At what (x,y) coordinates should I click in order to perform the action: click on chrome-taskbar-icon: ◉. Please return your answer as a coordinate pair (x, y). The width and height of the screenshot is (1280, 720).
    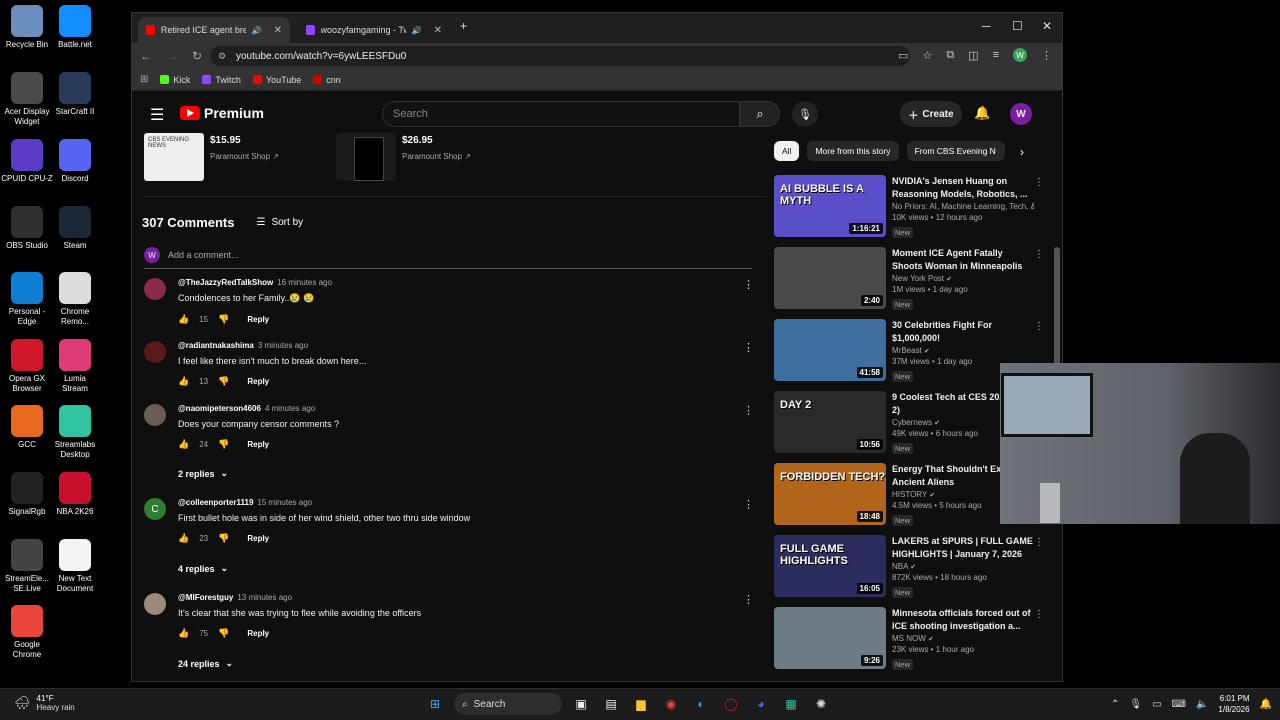
    Looking at the image, I should click on (671, 704).